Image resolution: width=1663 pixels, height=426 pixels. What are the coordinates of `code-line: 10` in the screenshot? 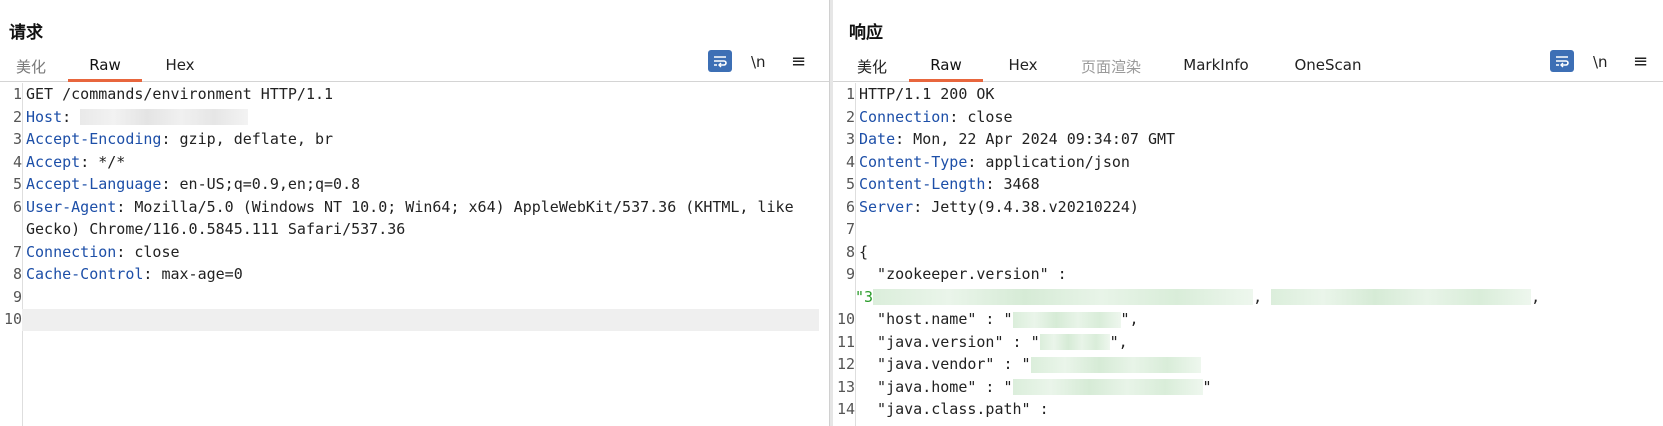 It's located at (12, 319).